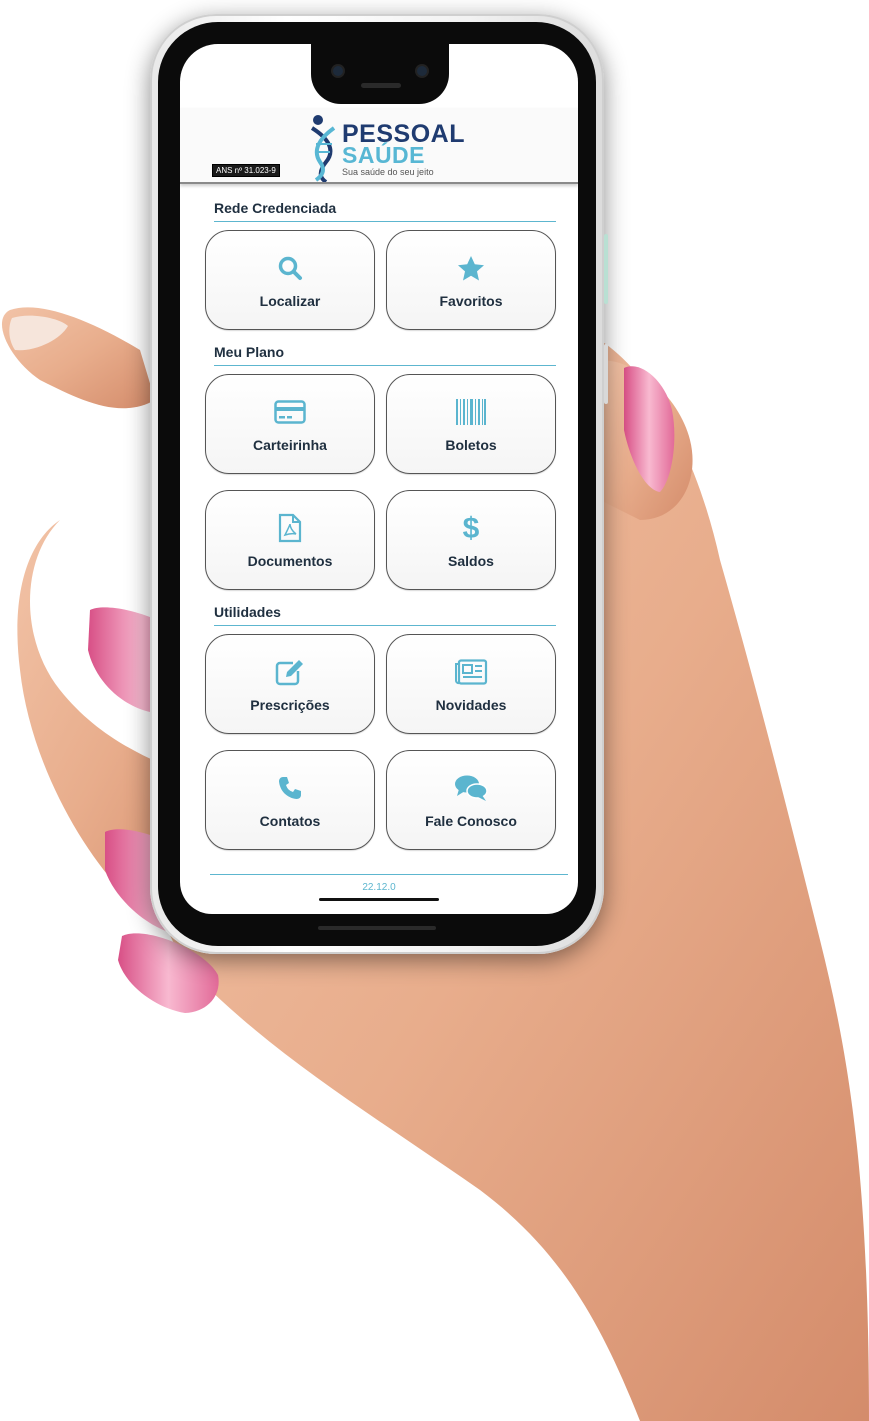  Describe the element at coordinates (385, 615) in the screenshot. I see `section-title-utilidades: Utilidades` at that location.